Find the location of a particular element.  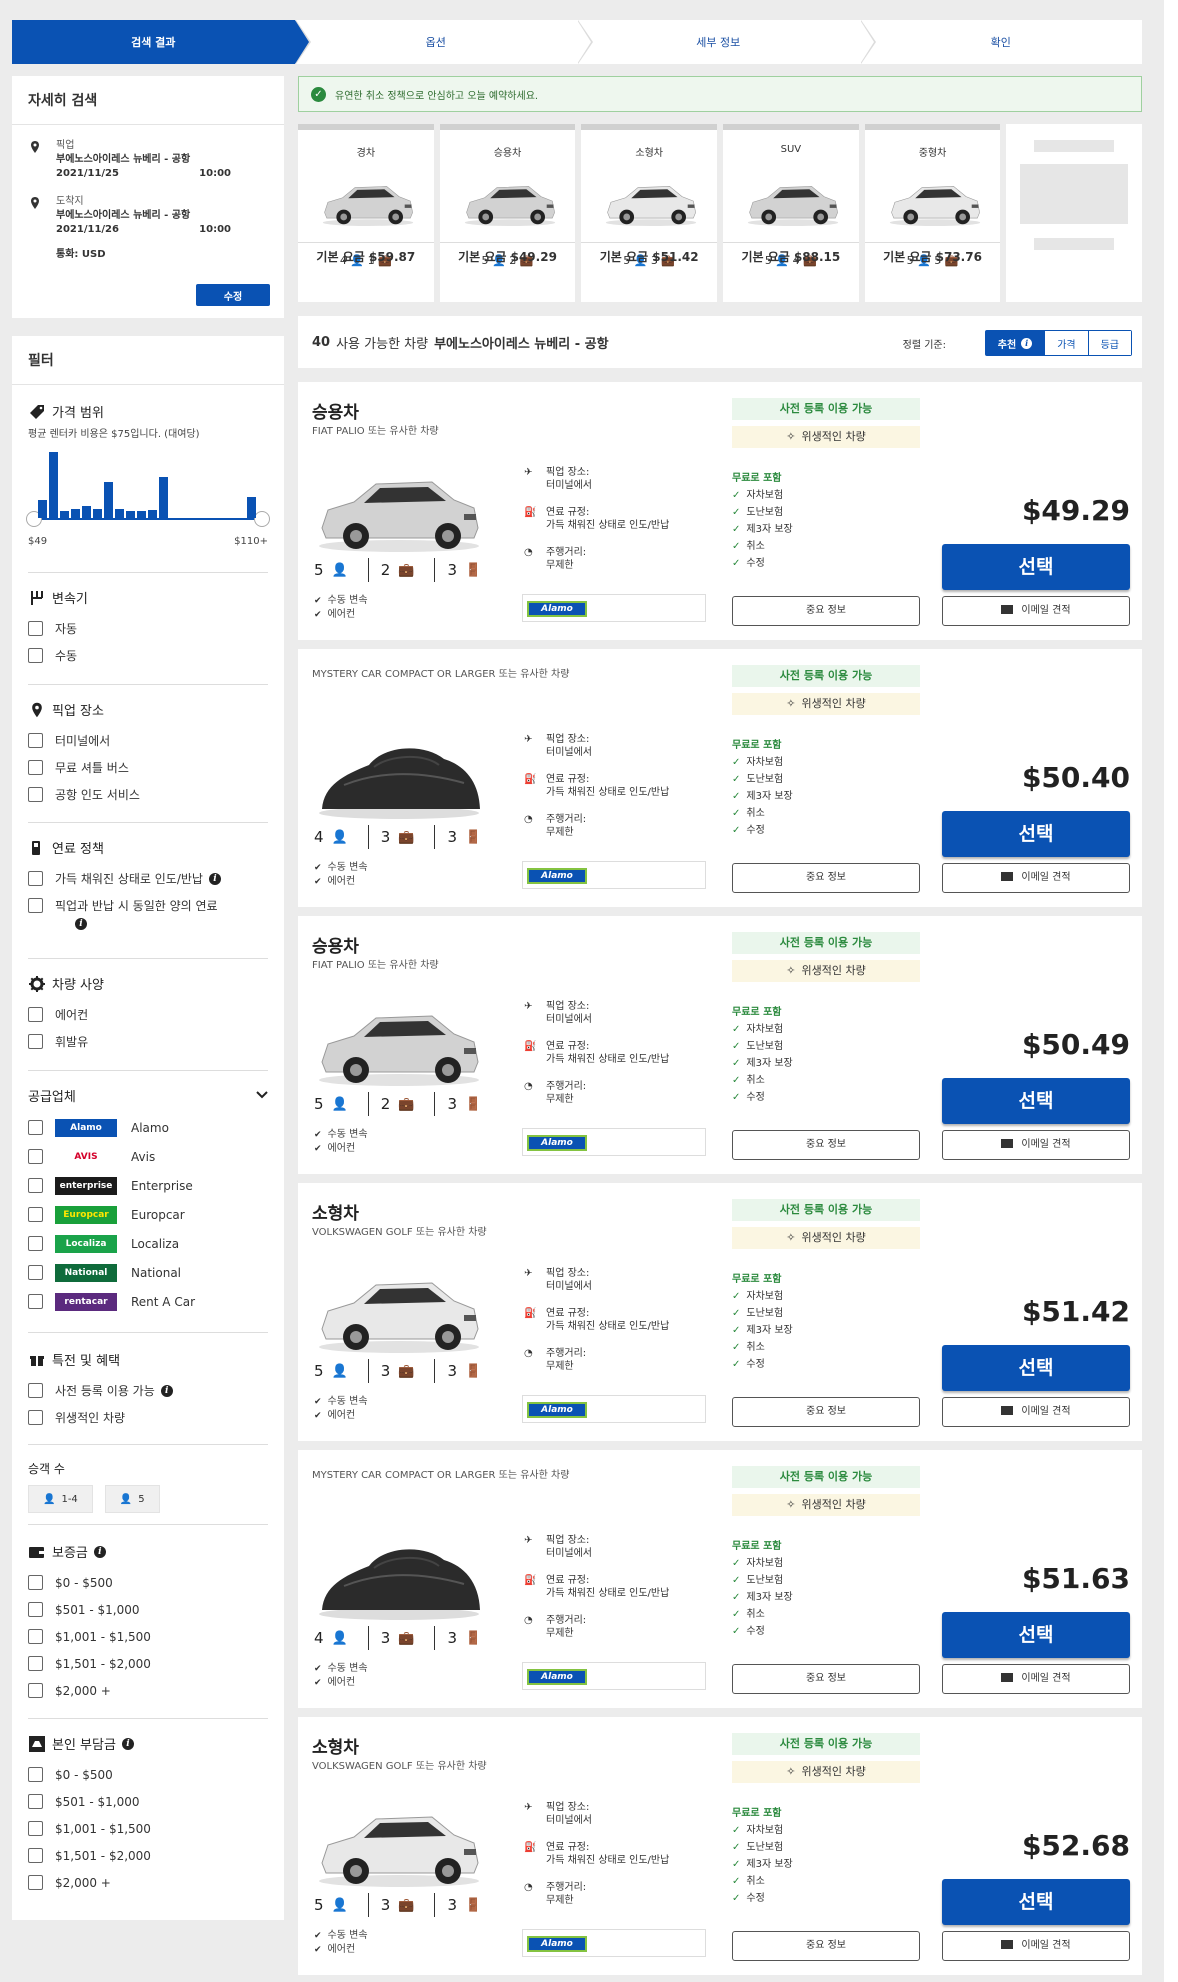

supplier-option: Europcar Europcar is located at coordinates (148, 1214).